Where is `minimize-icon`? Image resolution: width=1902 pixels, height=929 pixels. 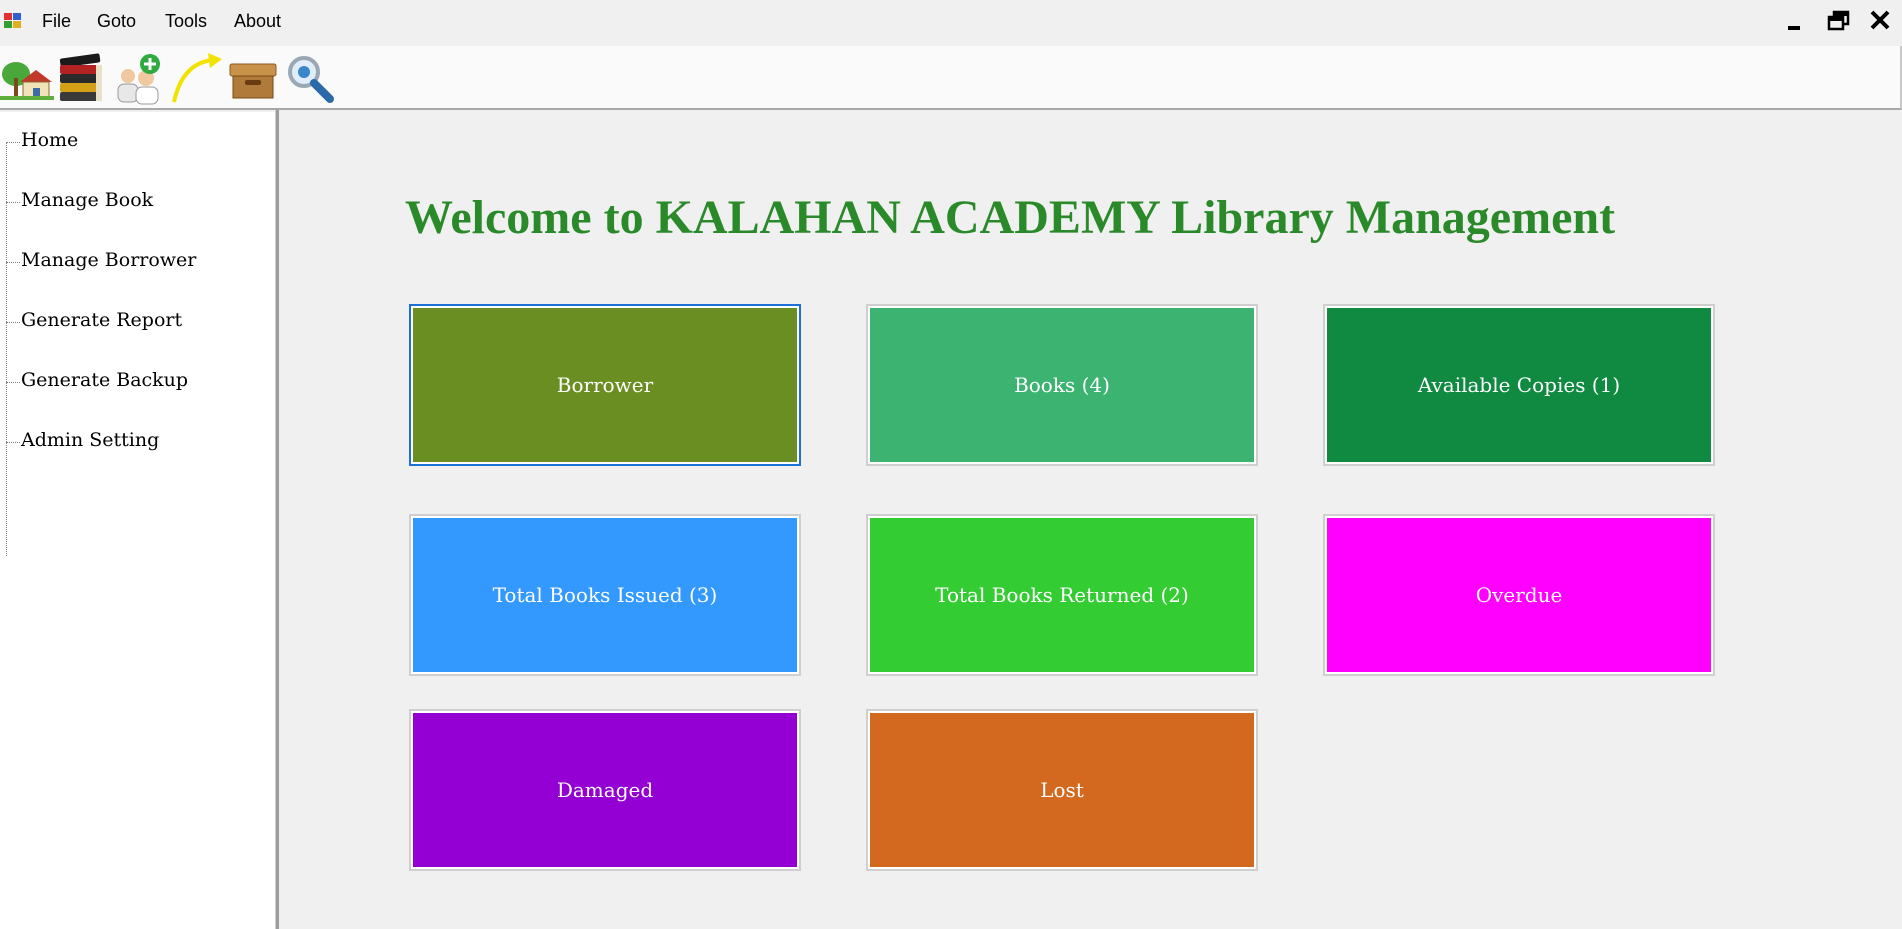 minimize-icon is located at coordinates (1794, 28).